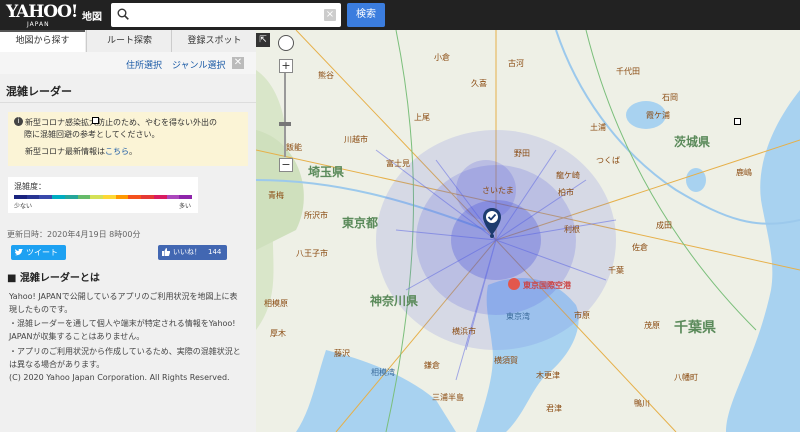 Image resolution: width=800 pixels, height=432 pixels. Describe the element at coordinates (326, 172) in the screenshot. I see `map-label-saitama: 埼玉県` at that location.